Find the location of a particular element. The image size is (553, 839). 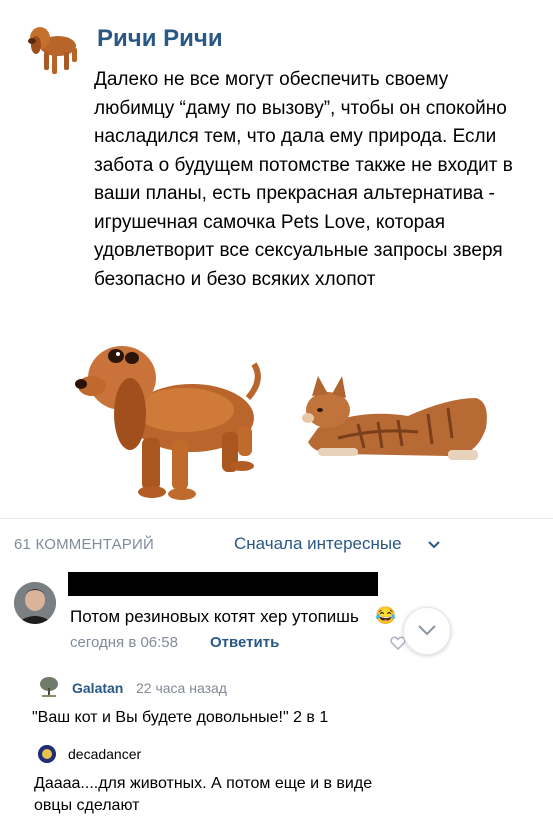

comment-time: сегодня в 06:58 is located at coordinates (124, 642).